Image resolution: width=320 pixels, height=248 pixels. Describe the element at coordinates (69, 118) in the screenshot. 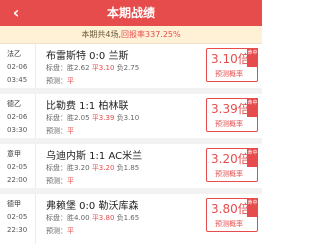

I see `odds-prefix: 标盘：胜2.05` at that location.